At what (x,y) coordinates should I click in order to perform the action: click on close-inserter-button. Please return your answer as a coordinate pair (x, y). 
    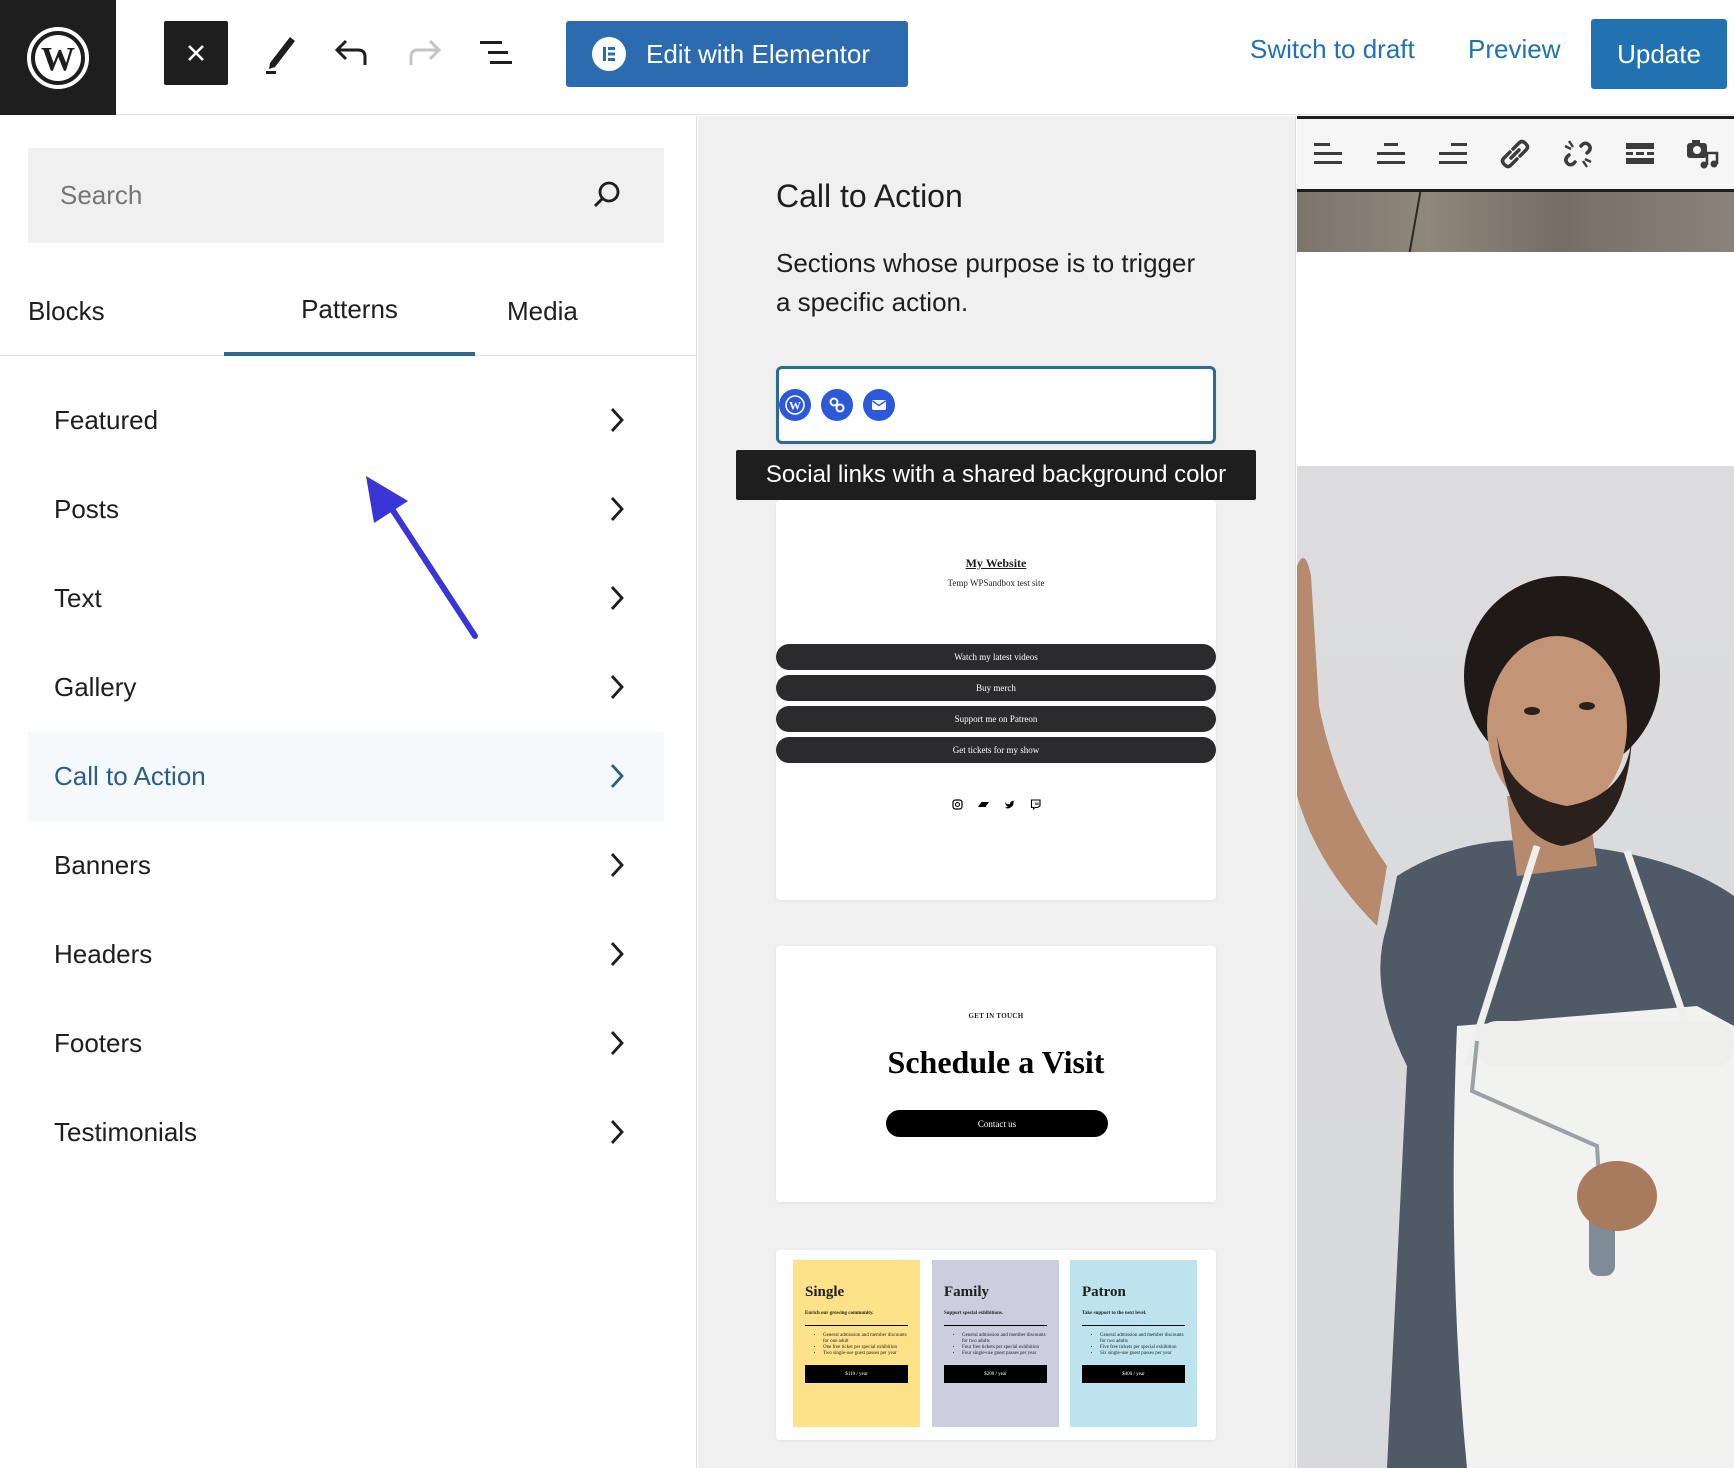
    Looking at the image, I should click on (196, 53).